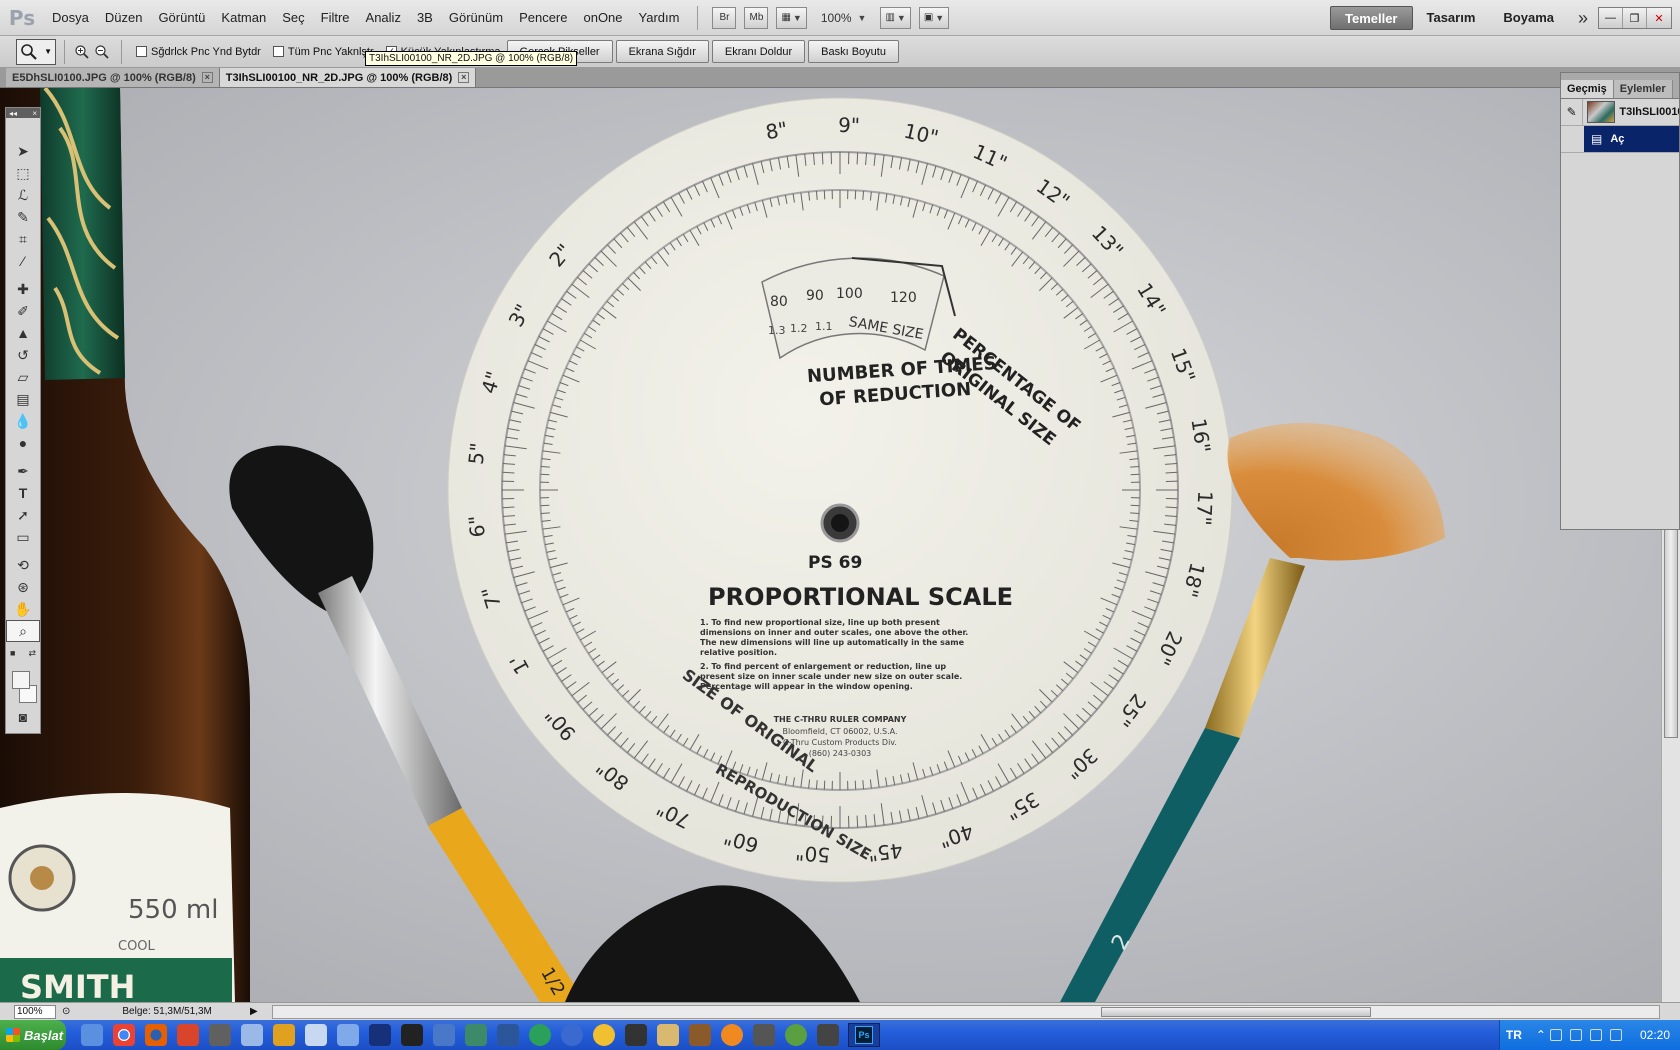 The height and width of the screenshot is (1050, 1680). What do you see at coordinates (102, 52) in the screenshot?
I see `zoom-out-icon` at bounding box center [102, 52].